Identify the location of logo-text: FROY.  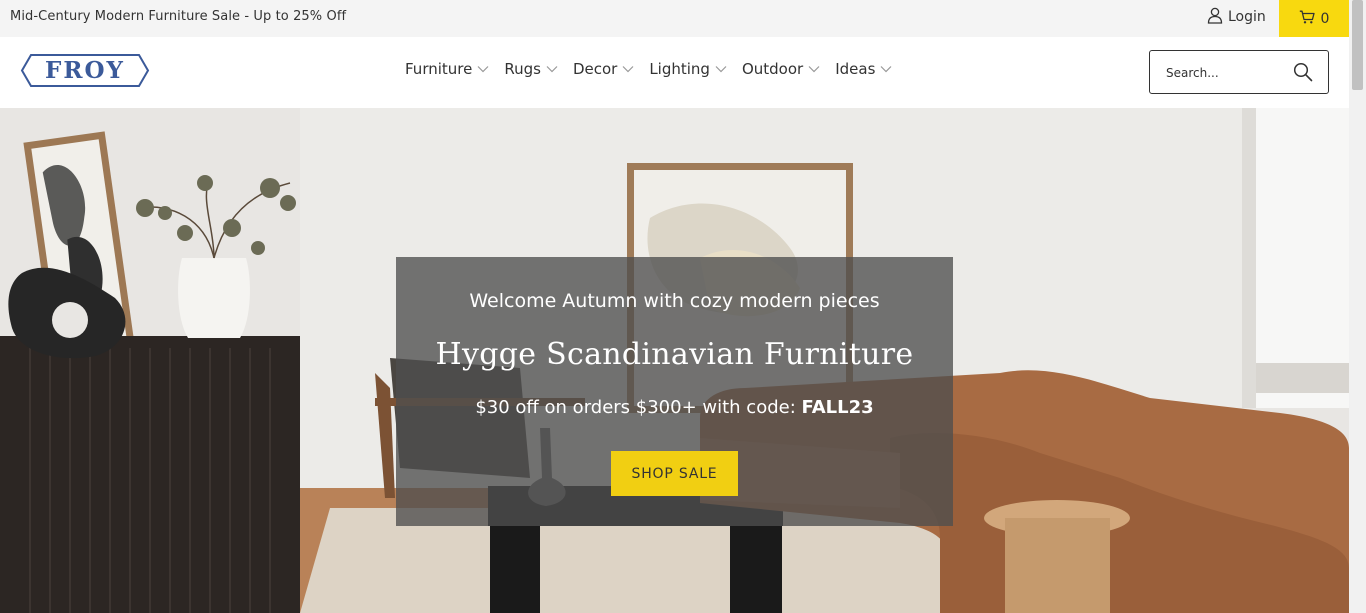
(85, 70).